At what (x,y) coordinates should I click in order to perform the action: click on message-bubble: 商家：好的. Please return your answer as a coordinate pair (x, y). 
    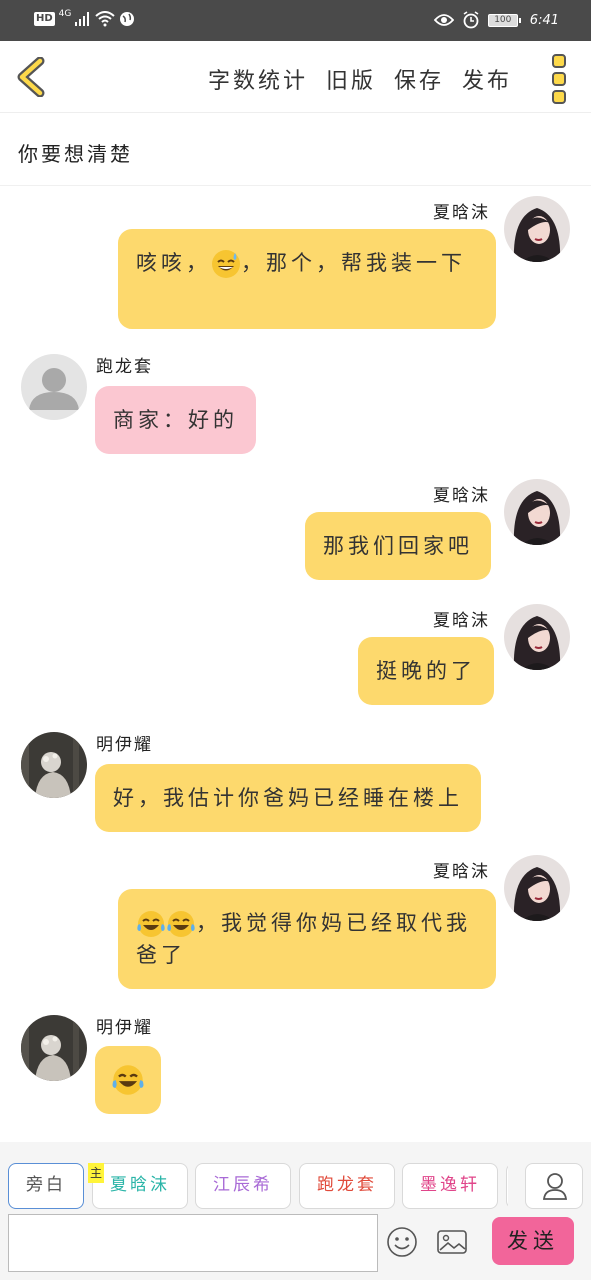
    Looking at the image, I should click on (175, 420).